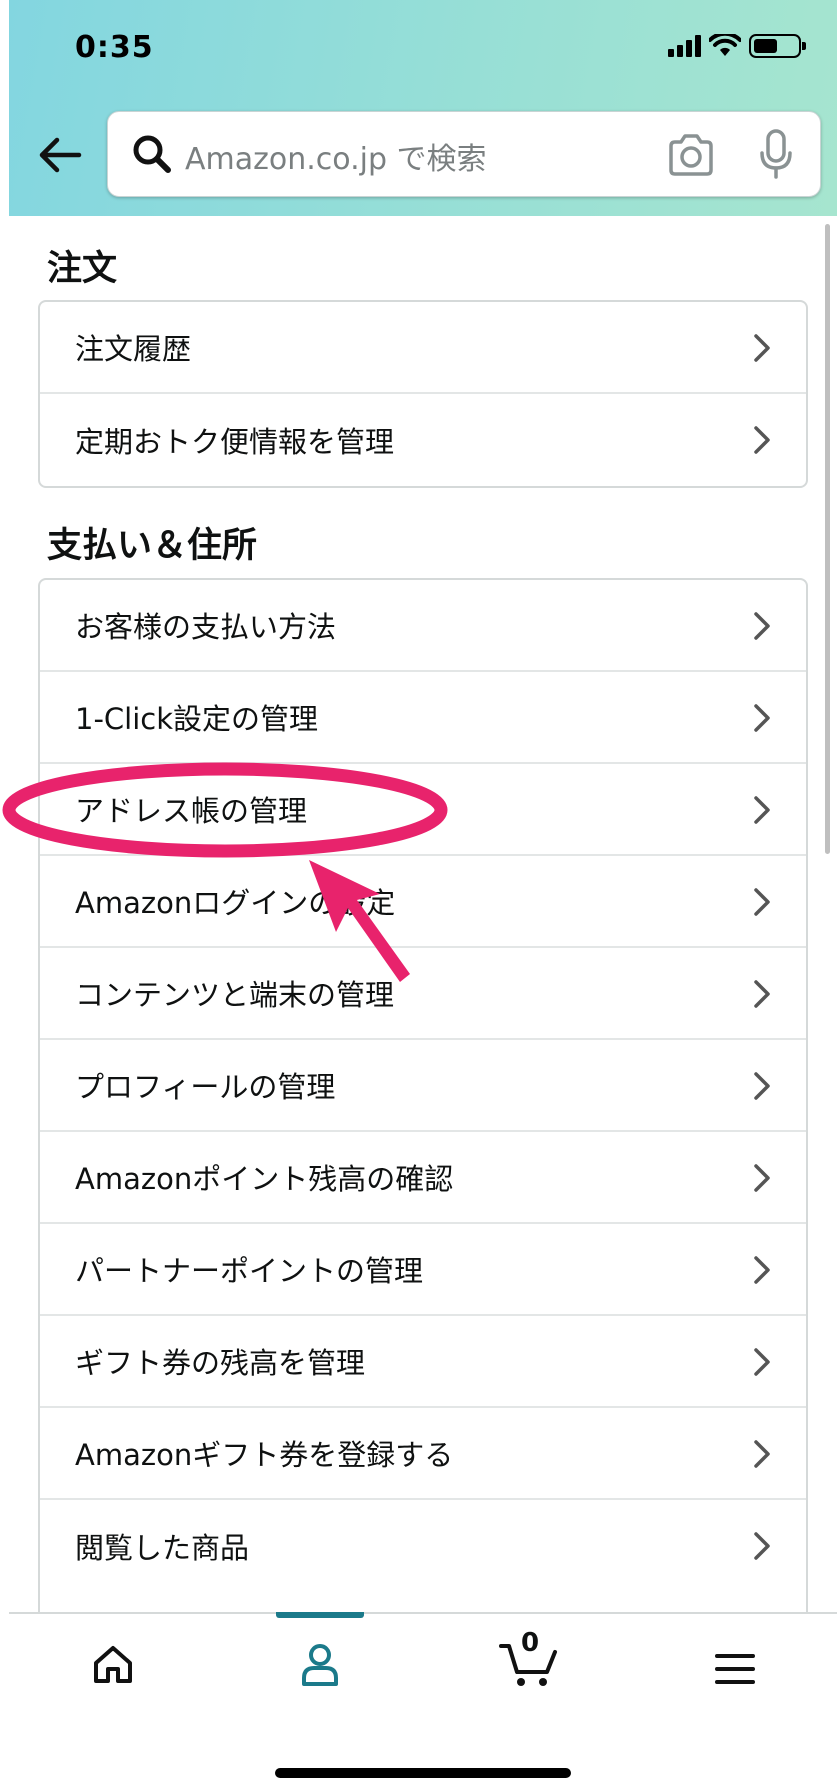 Image resolution: width=837 pixels, height=1792 pixels. Describe the element at coordinates (235, 442) in the screenshot. I see `menu-item-label: 定期おトク便情報を管理` at that location.